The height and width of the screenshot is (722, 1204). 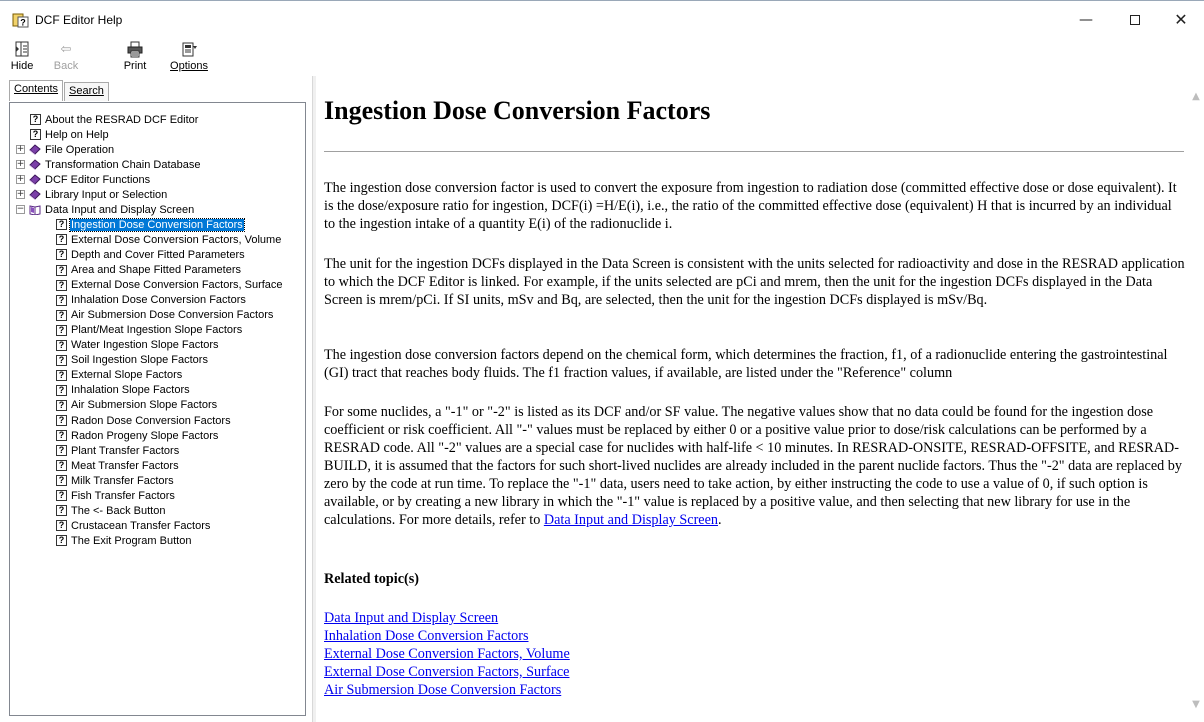 What do you see at coordinates (151, 300) in the screenshot?
I see `tree-item: ? Inhalation Dose Conversion Factors` at bounding box center [151, 300].